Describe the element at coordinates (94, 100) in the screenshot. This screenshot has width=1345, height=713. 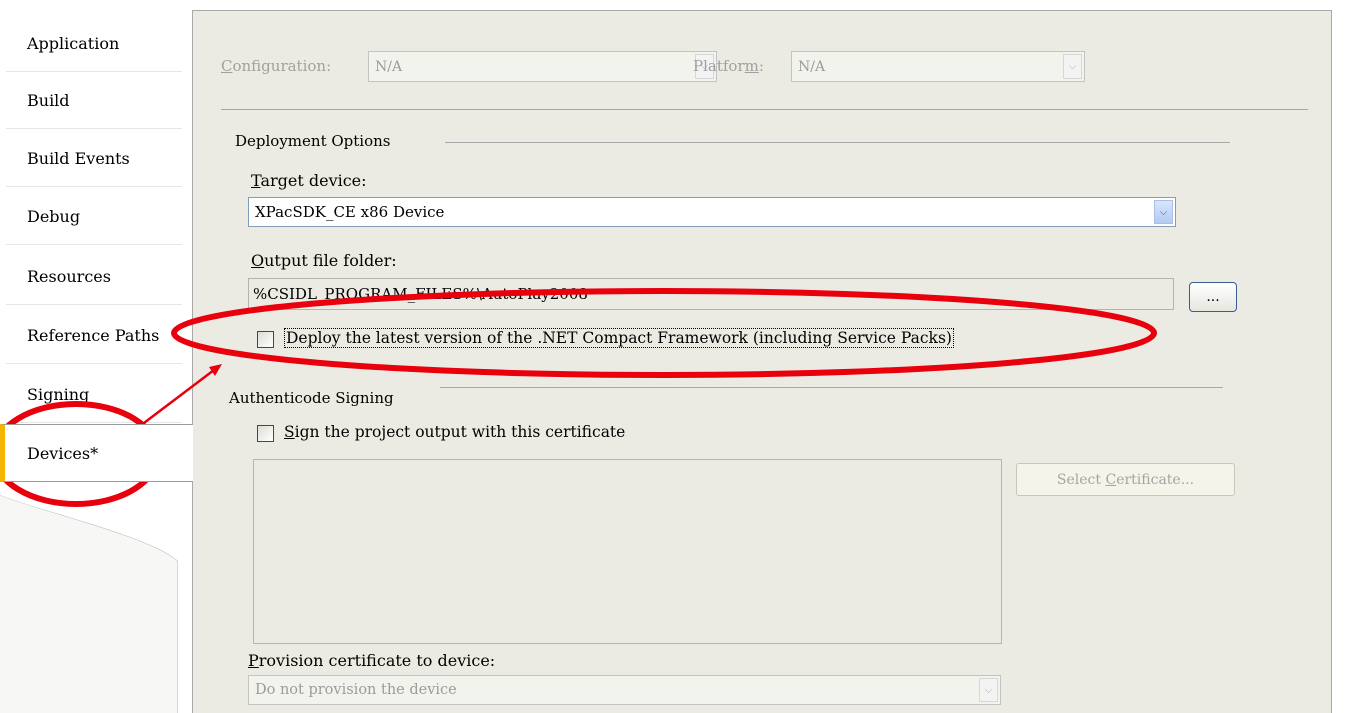
I see `tab-build: Build` at that location.